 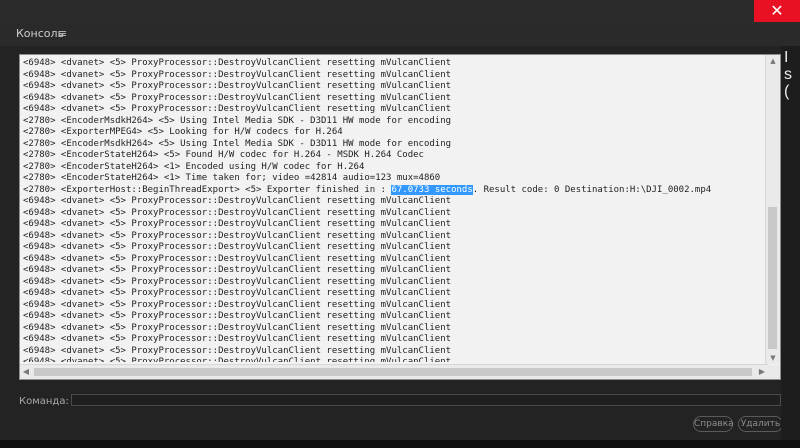 What do you see at coordinates (426, 400) in the screenshot?
I see `command-input` at bounding box center [426, 400].